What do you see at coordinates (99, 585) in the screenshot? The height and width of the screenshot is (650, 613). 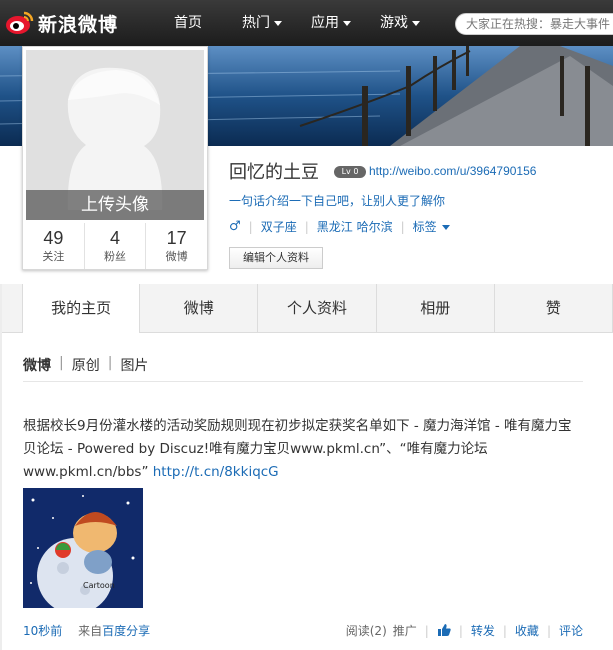 I see `svg-text: Cartoon` at bounding box center [99, 585].